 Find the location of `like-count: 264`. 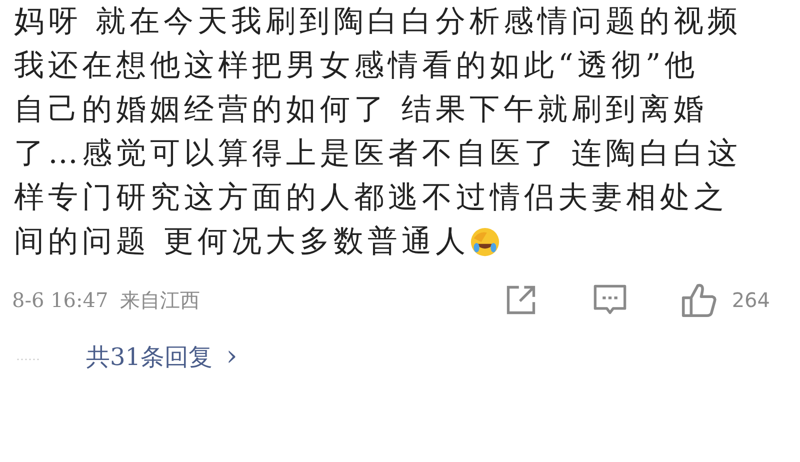

like-count: 264 is located at coordinates (751, 300).